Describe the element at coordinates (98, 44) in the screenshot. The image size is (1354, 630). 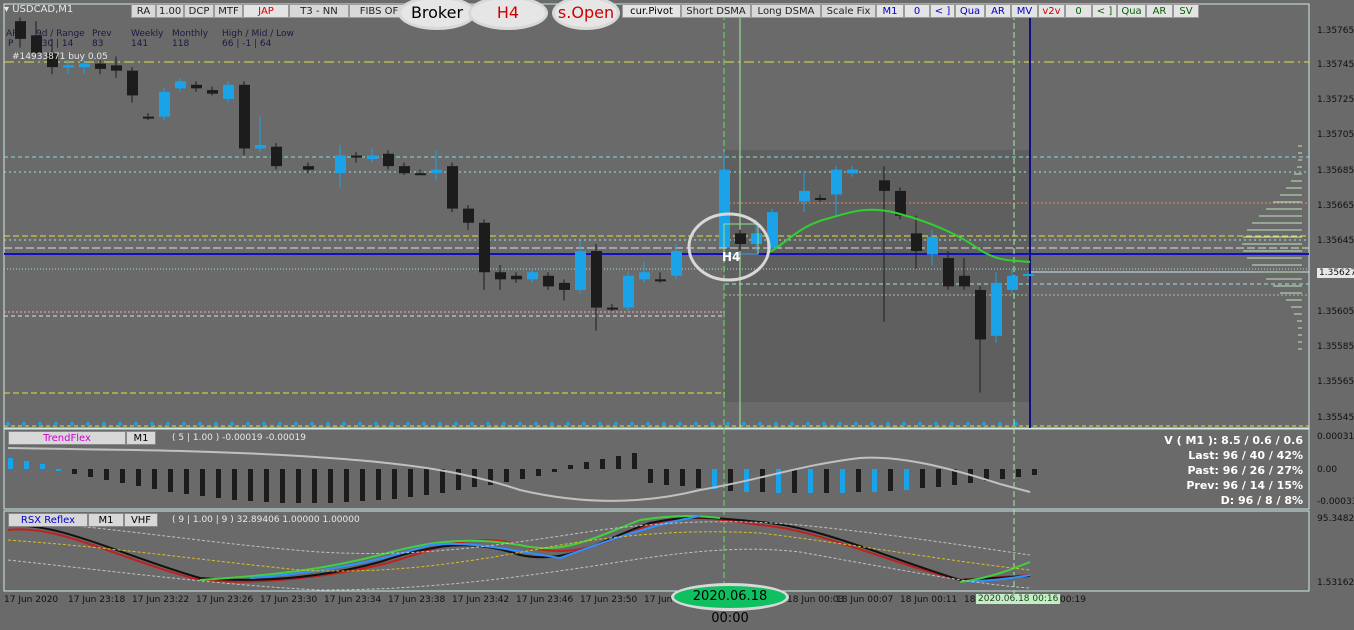
I see `prev-value: 83` at that location.